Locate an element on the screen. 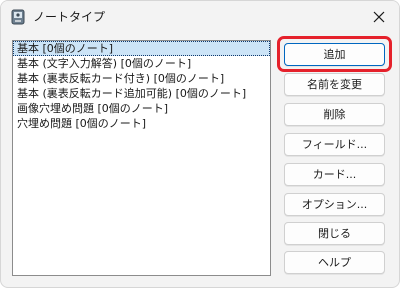 The height and width of the screenshot is (288, 400). list-item: 基本 (裏表反転カード付き) [0個のノート] is located at coordinates (141, 78).